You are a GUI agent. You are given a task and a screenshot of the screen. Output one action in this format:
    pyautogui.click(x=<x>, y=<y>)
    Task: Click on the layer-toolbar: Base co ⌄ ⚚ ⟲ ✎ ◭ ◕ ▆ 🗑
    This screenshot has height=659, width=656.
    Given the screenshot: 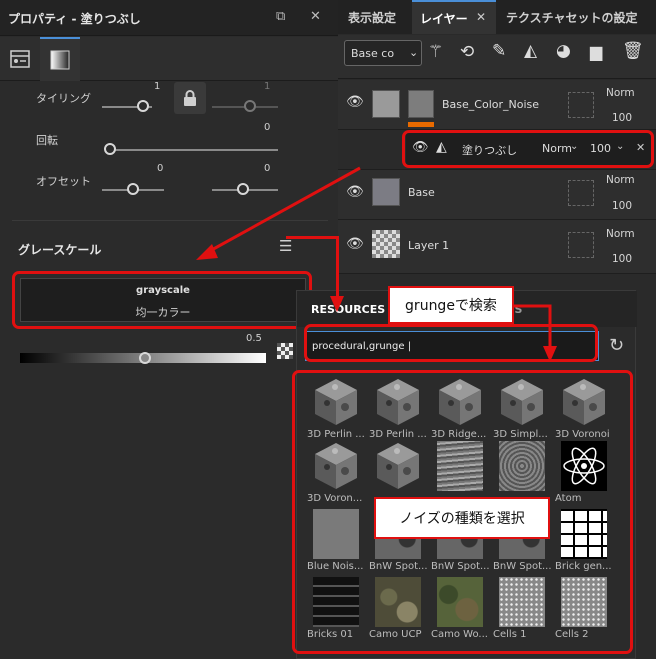 What is the action you would take?
    pyautogui.click(x=497, y=57)
    